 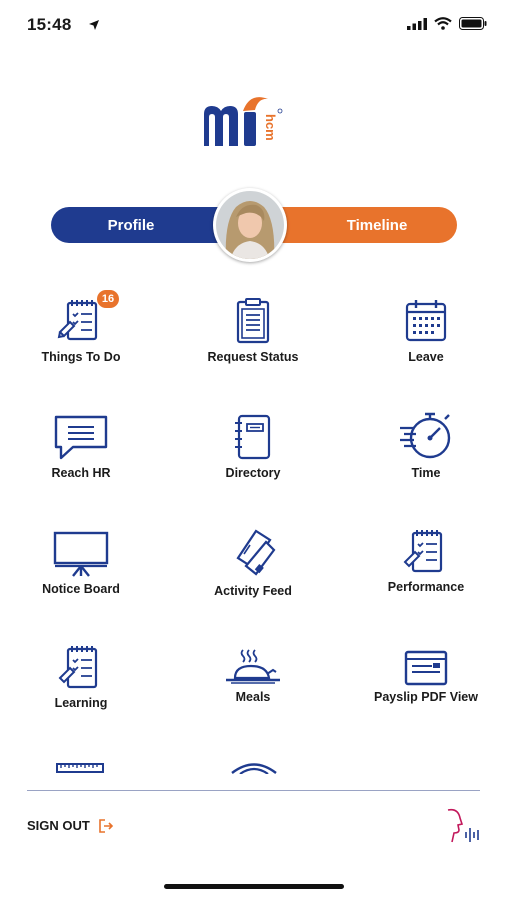 What do you see at coordinates (49, 24) in the screenshot?
I see `status-time: 15:48` at bounding box center [49, 24].